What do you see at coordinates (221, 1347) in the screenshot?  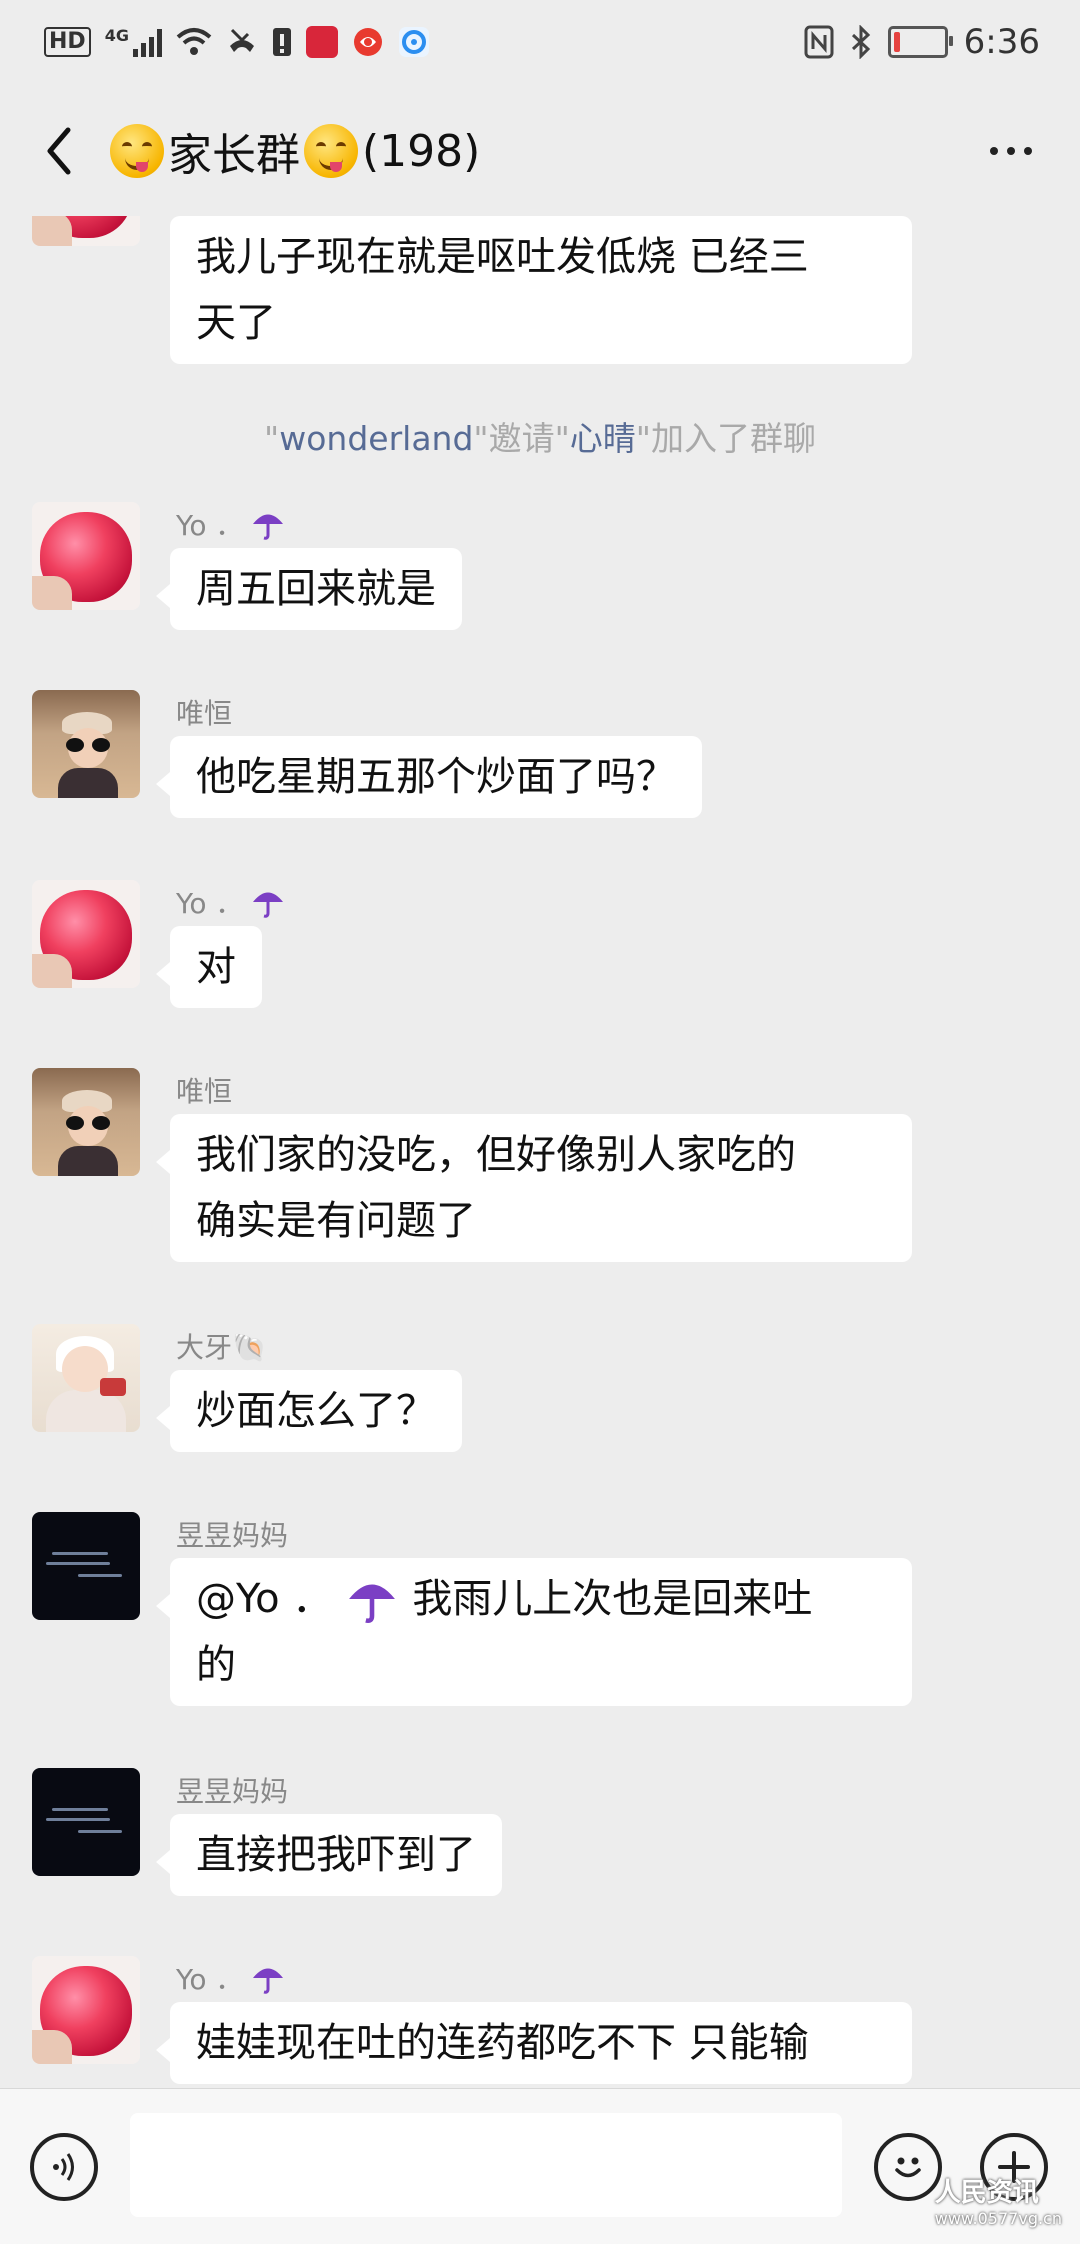 I see `sender-name: 大牙🐚` at bounding box center [221, 1347].